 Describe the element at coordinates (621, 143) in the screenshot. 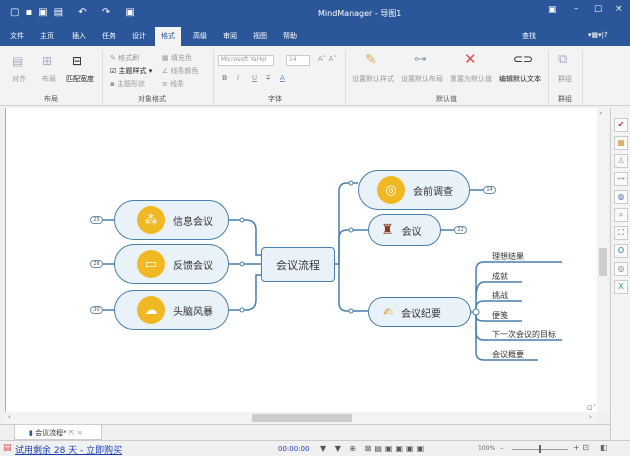

I see `calendar-icon: ▦` at that location.